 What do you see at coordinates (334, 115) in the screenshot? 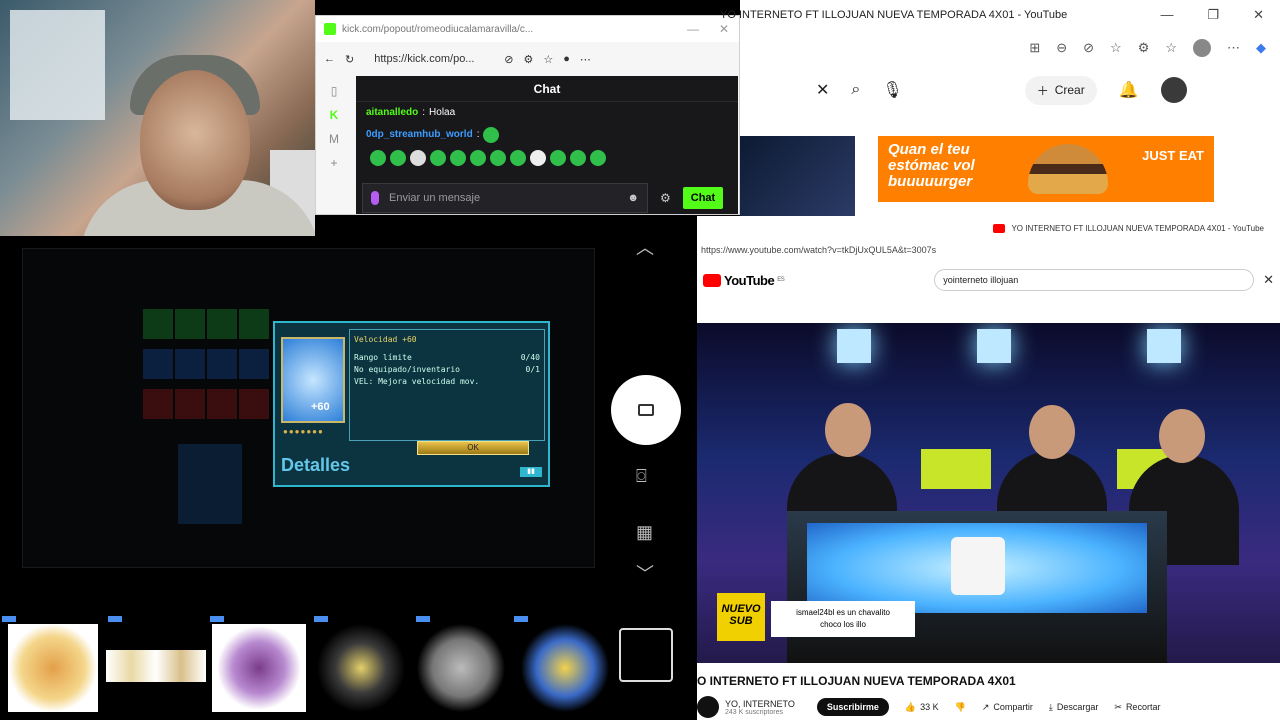
I see `sidebar-kick-icon: K` at bounding box center [334, 115].